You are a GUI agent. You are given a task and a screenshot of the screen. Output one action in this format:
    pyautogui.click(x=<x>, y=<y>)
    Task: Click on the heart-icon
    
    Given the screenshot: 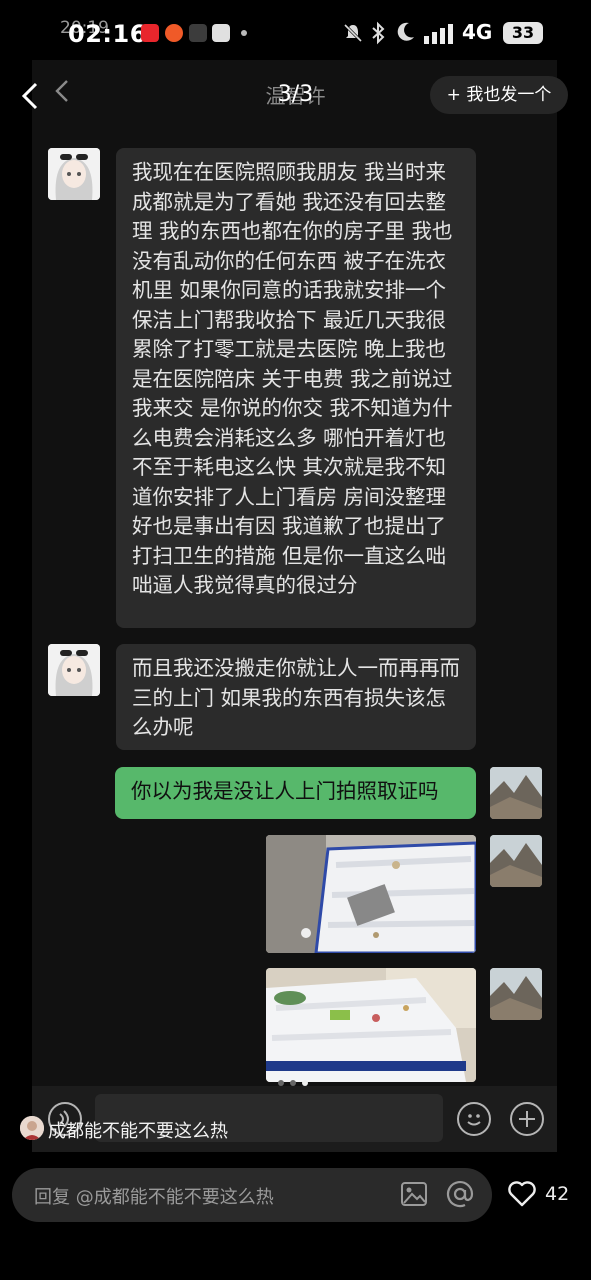 What is the action you would take?
    pyautogui.click(x=522, y=1194)
    